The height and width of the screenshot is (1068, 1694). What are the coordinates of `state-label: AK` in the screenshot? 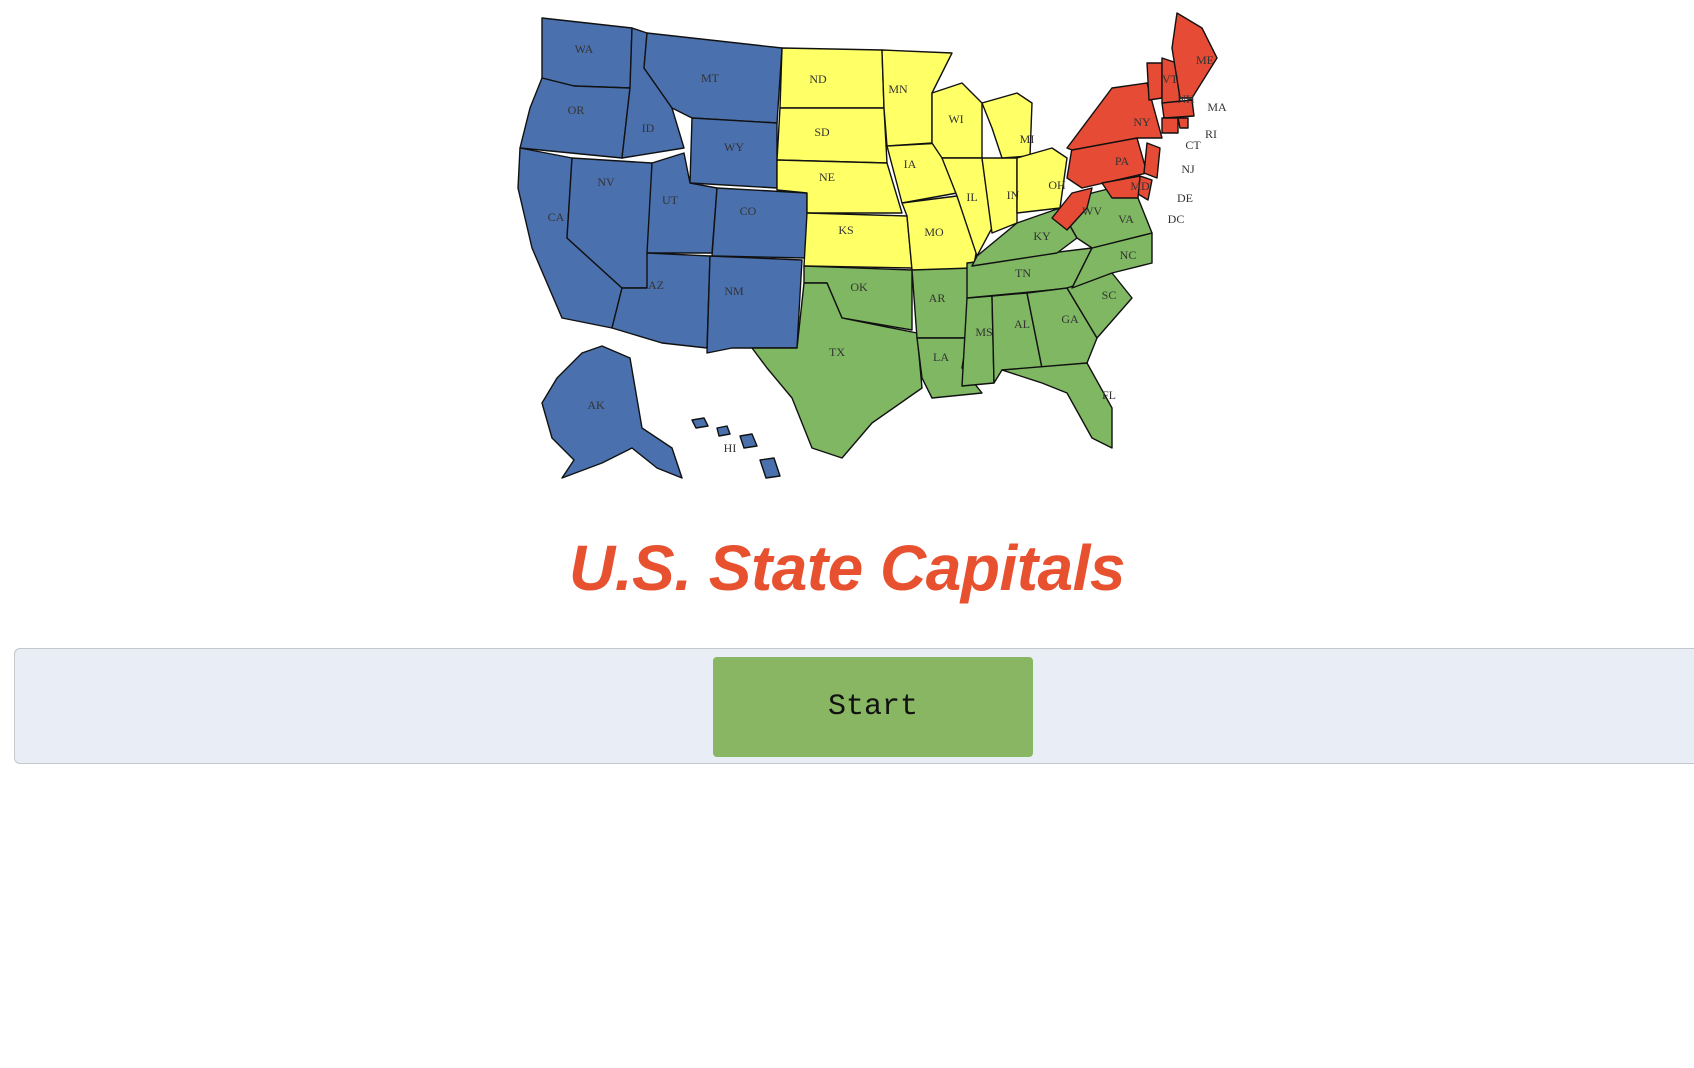 It's located at (596, 405).